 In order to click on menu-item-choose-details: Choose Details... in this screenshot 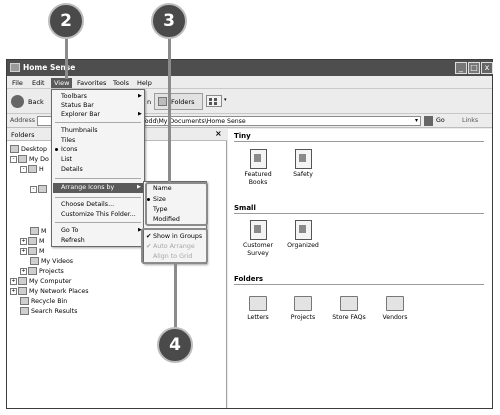, I will do `click(87, 204)`.